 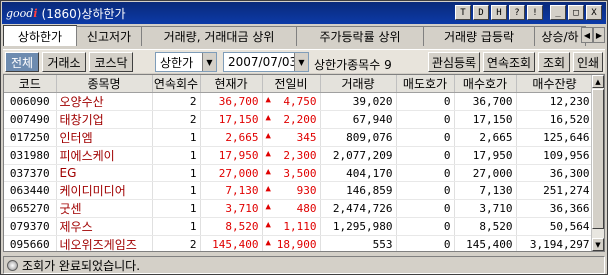 What do you see at coordinates (231, 243) in the screenshot?
I see `cell-price: 145,400` at bounding box center [231, 243].